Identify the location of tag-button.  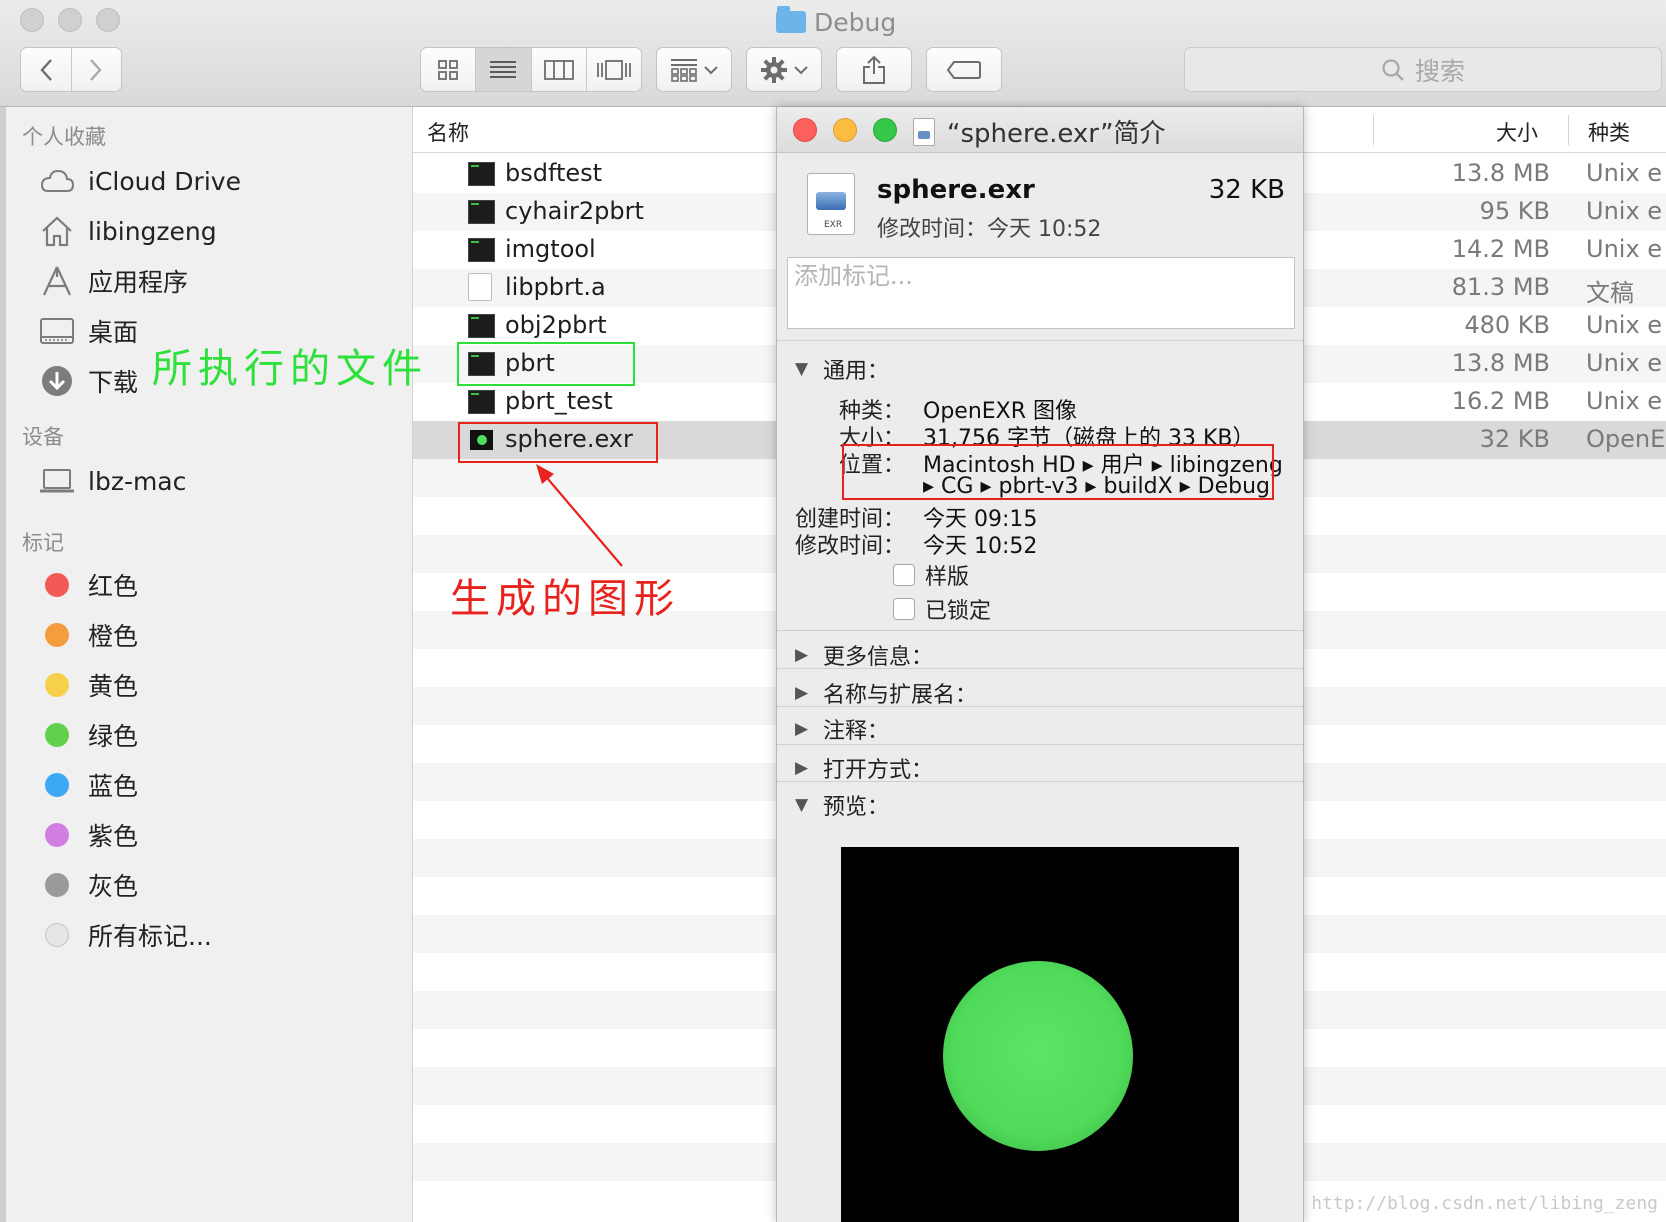
(964, 69).